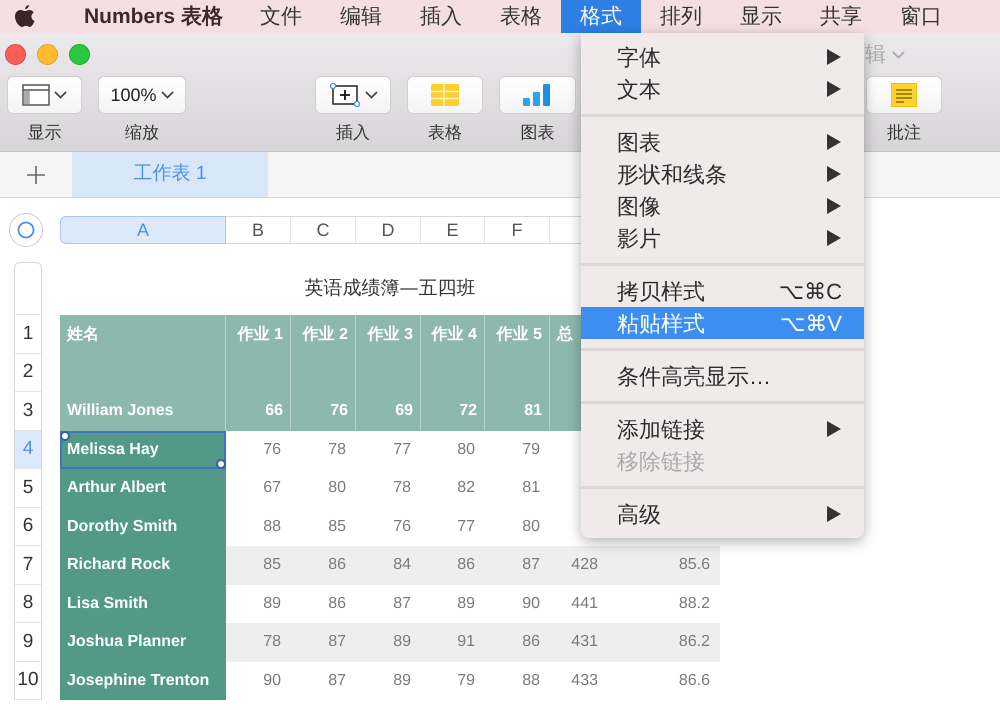 This screenshot has height=710, width=1000. What do you see at coordinates (722, 514) in the screenshot?
I see `menu-item: 高级` at bounding box center [722, 514].